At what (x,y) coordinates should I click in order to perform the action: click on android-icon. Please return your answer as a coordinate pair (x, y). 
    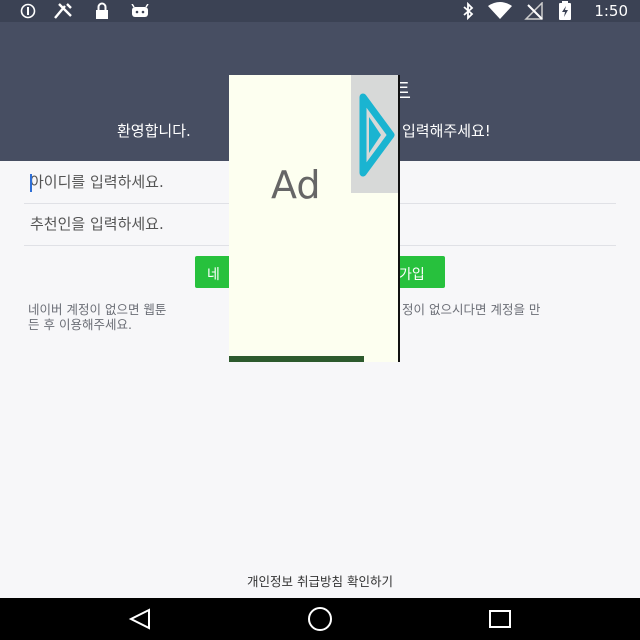
    Looking at the image, I should click on (140, 11).